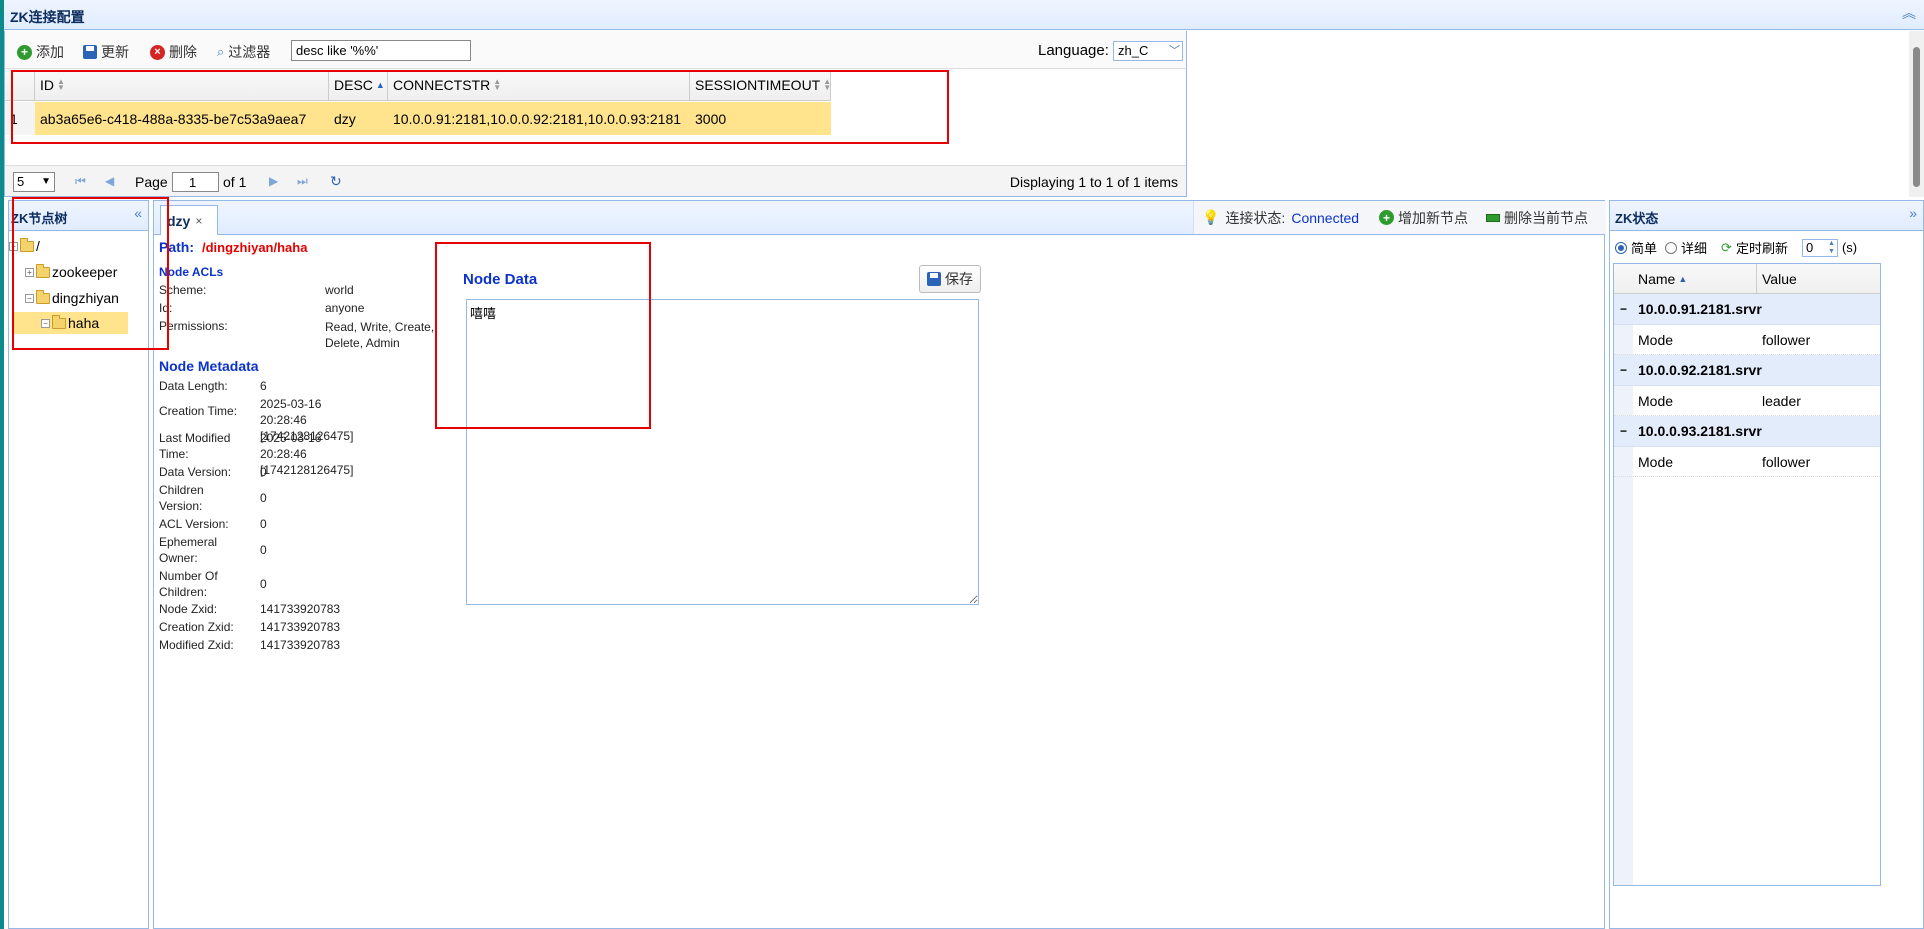 This screenshot has height=929, width=1924. What do you see at coordinates (70, 323) in the screenshot?
I see `tree-node-haha: − haha` at bounding box center [70, 323].